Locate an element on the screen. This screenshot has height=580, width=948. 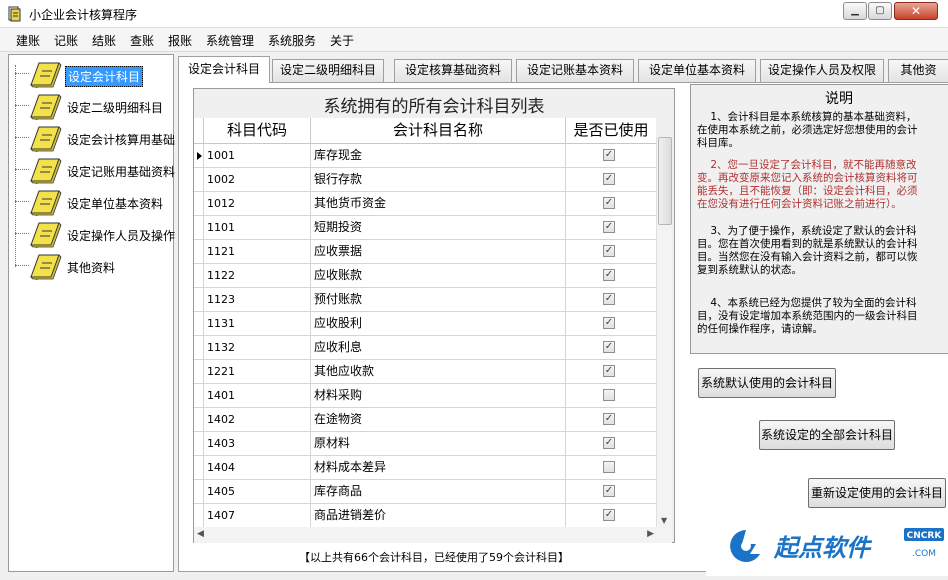
subject-code-cell: 1123 is located at coordinates (257, 299).